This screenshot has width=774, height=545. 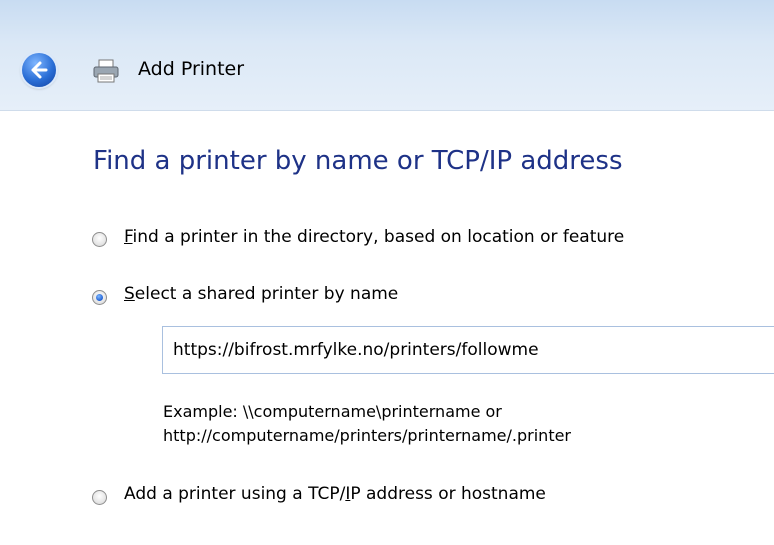 I want to click on radio-select-shared-printer, so click(x=99, y=297).